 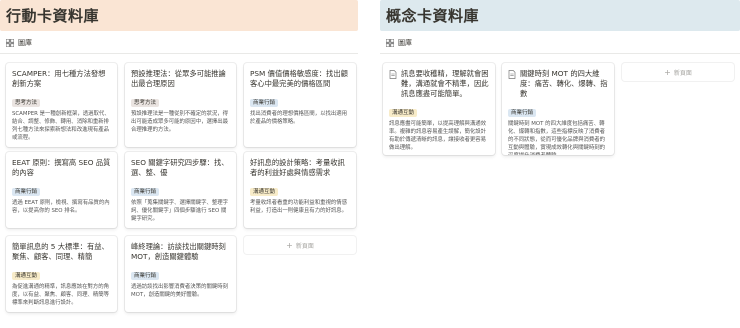 I want to click on card-title: SEO 關鍵字研究四步驟：找、選、整、優, so click(x=180, y=167).